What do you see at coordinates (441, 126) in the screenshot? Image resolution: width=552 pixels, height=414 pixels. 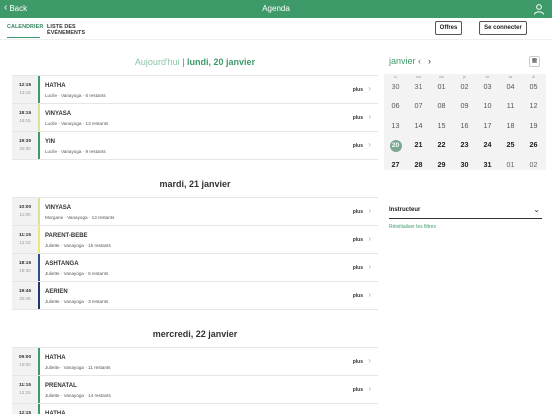 I see `calendar-day: 15` at bounding box center [441, 126].